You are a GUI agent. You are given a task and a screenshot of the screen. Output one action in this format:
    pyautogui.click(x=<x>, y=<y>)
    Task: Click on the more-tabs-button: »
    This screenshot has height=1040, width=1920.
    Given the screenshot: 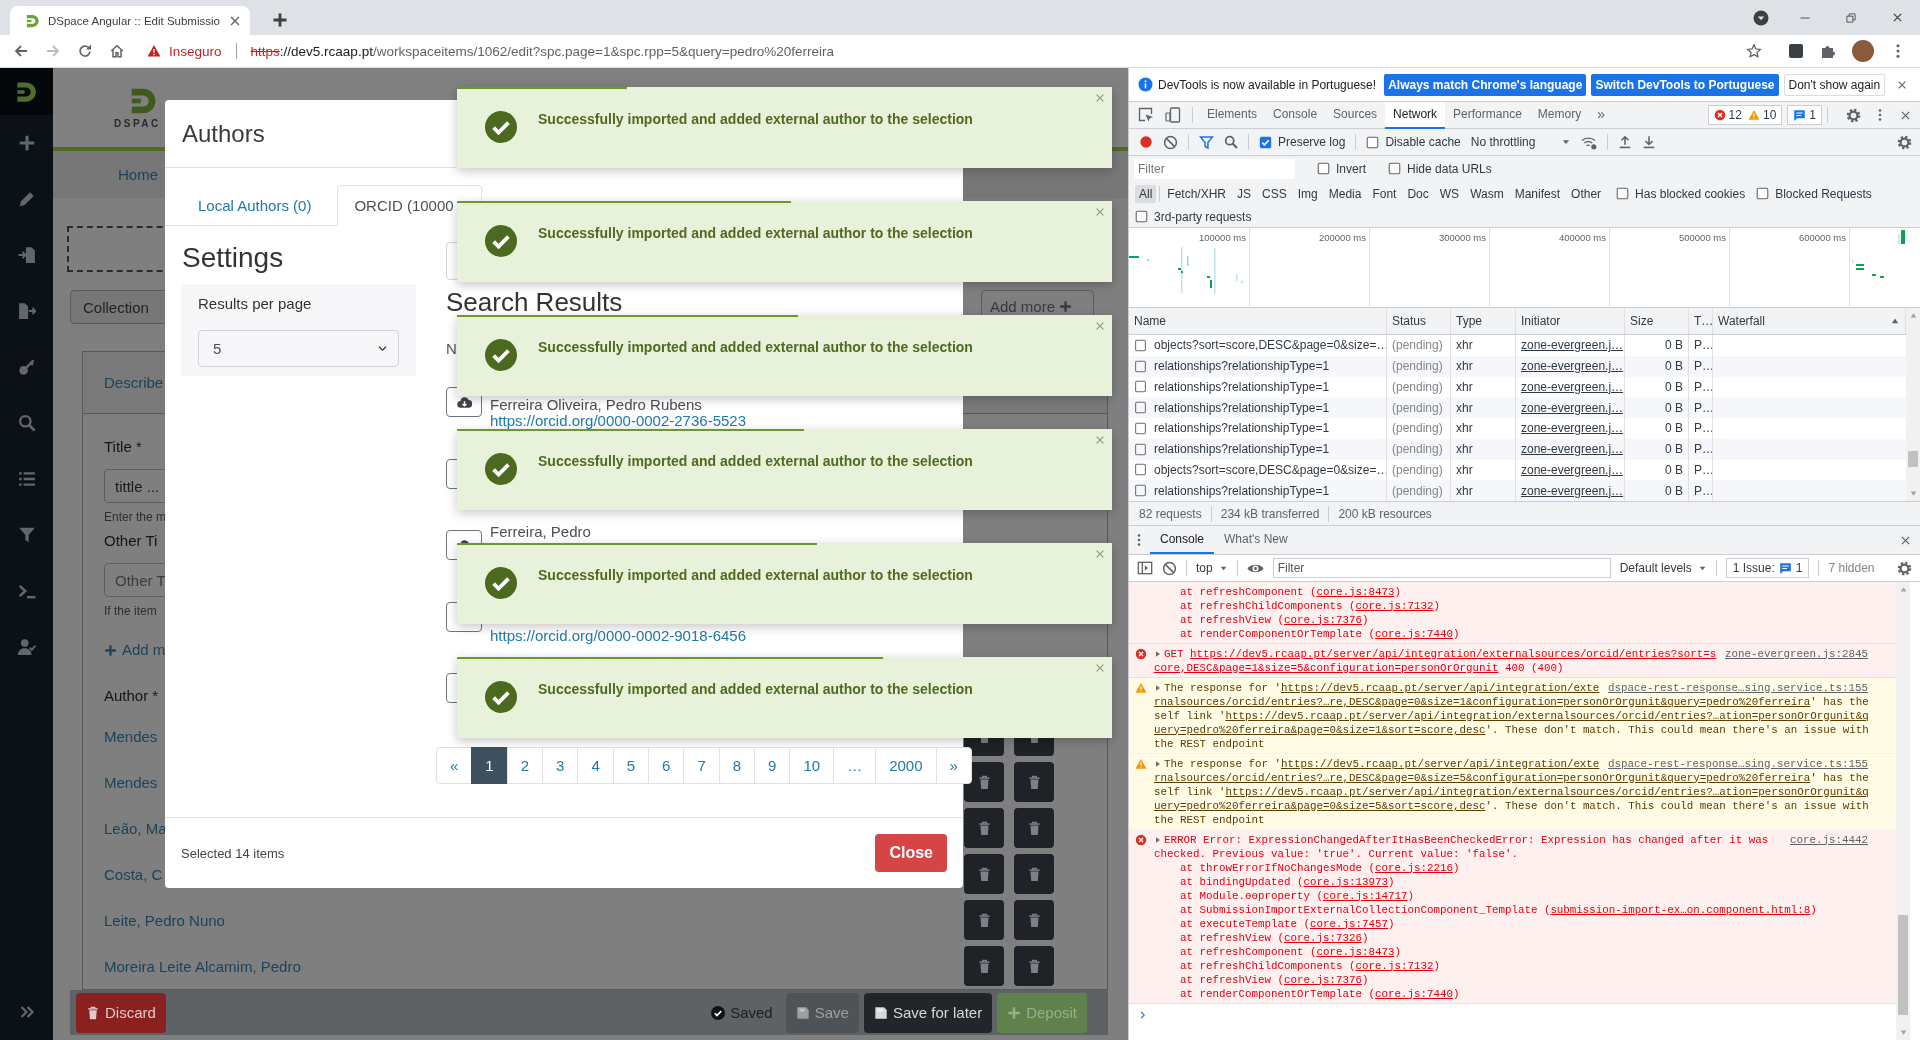 What is the action you would take?
    pyautogui.click(x=1601, y=115)
    